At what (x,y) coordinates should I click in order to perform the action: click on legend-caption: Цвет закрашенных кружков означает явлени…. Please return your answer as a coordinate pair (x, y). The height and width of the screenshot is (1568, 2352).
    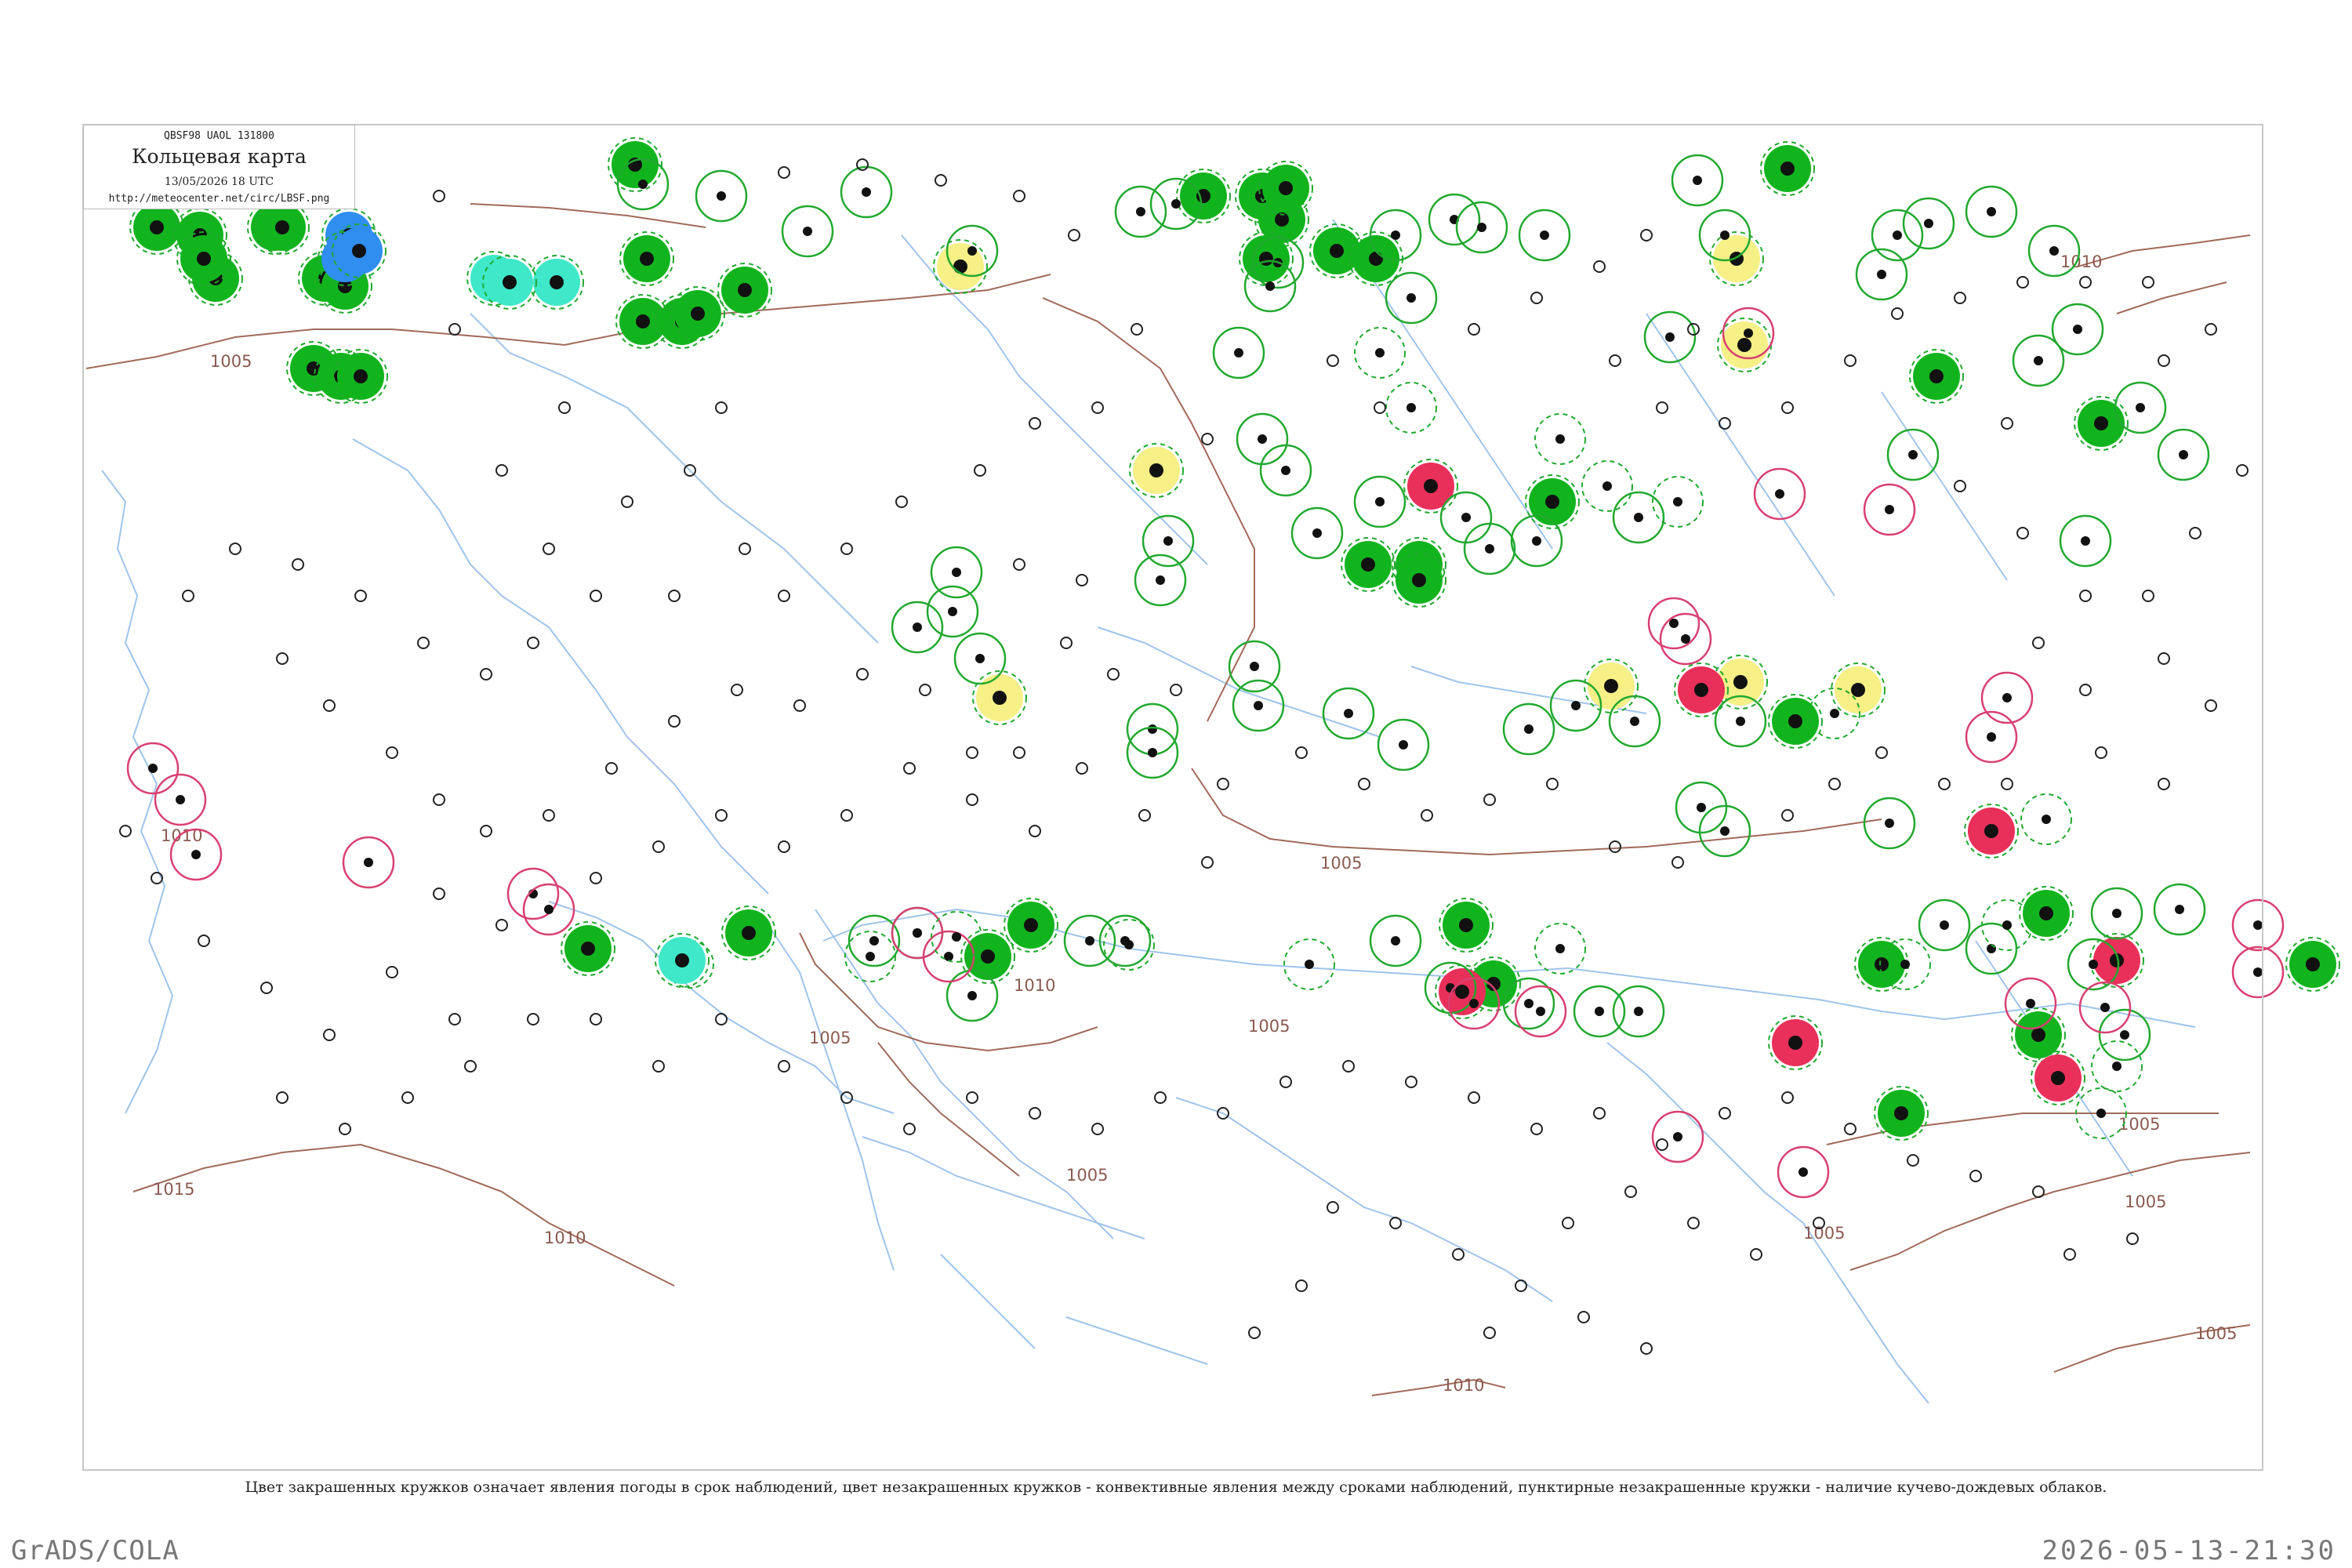
    Looking at the image, I should click on (1176, 1487).